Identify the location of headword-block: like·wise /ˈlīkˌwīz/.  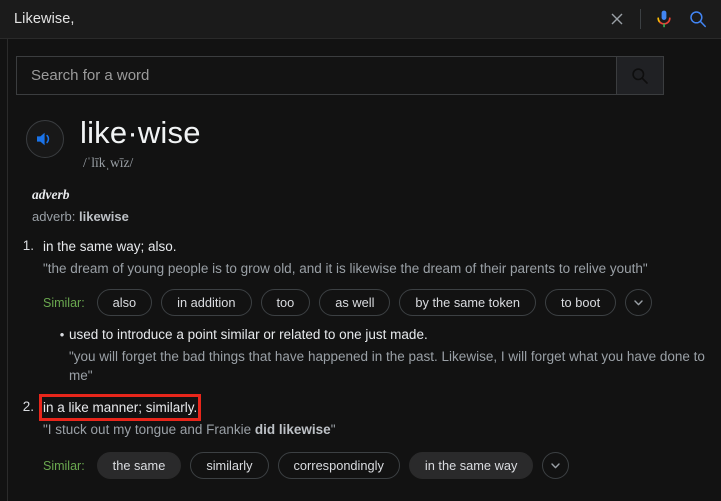
(373, 143).